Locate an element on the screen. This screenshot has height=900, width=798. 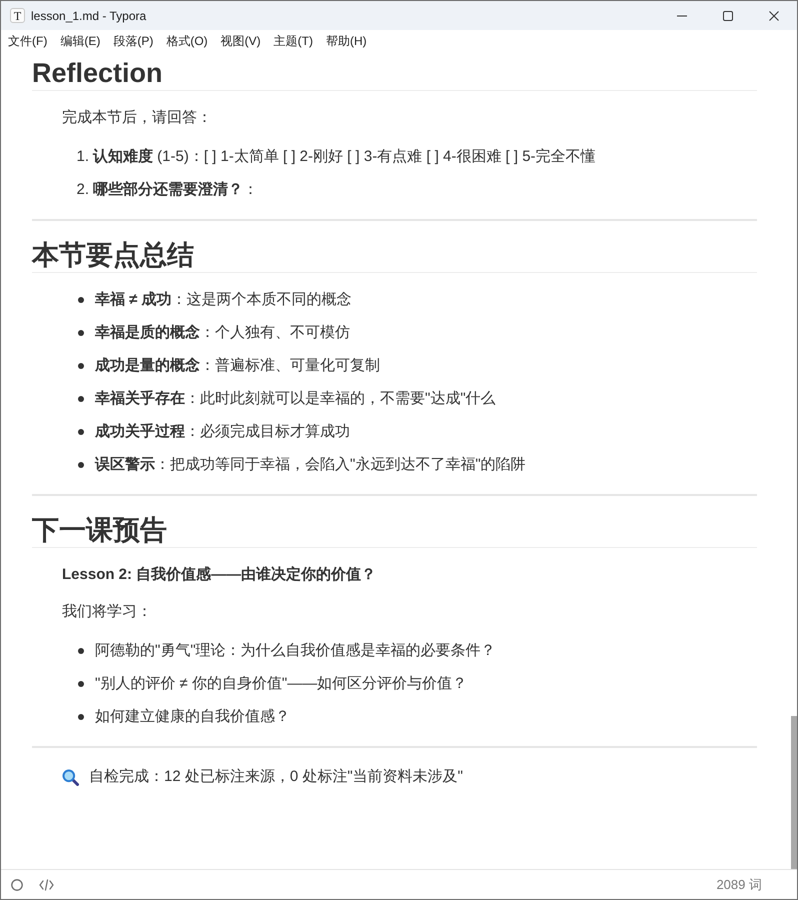
list-item-text: 成功是量的概念：普遍标准、可量化可复制 is located at coordinates (237, 366).